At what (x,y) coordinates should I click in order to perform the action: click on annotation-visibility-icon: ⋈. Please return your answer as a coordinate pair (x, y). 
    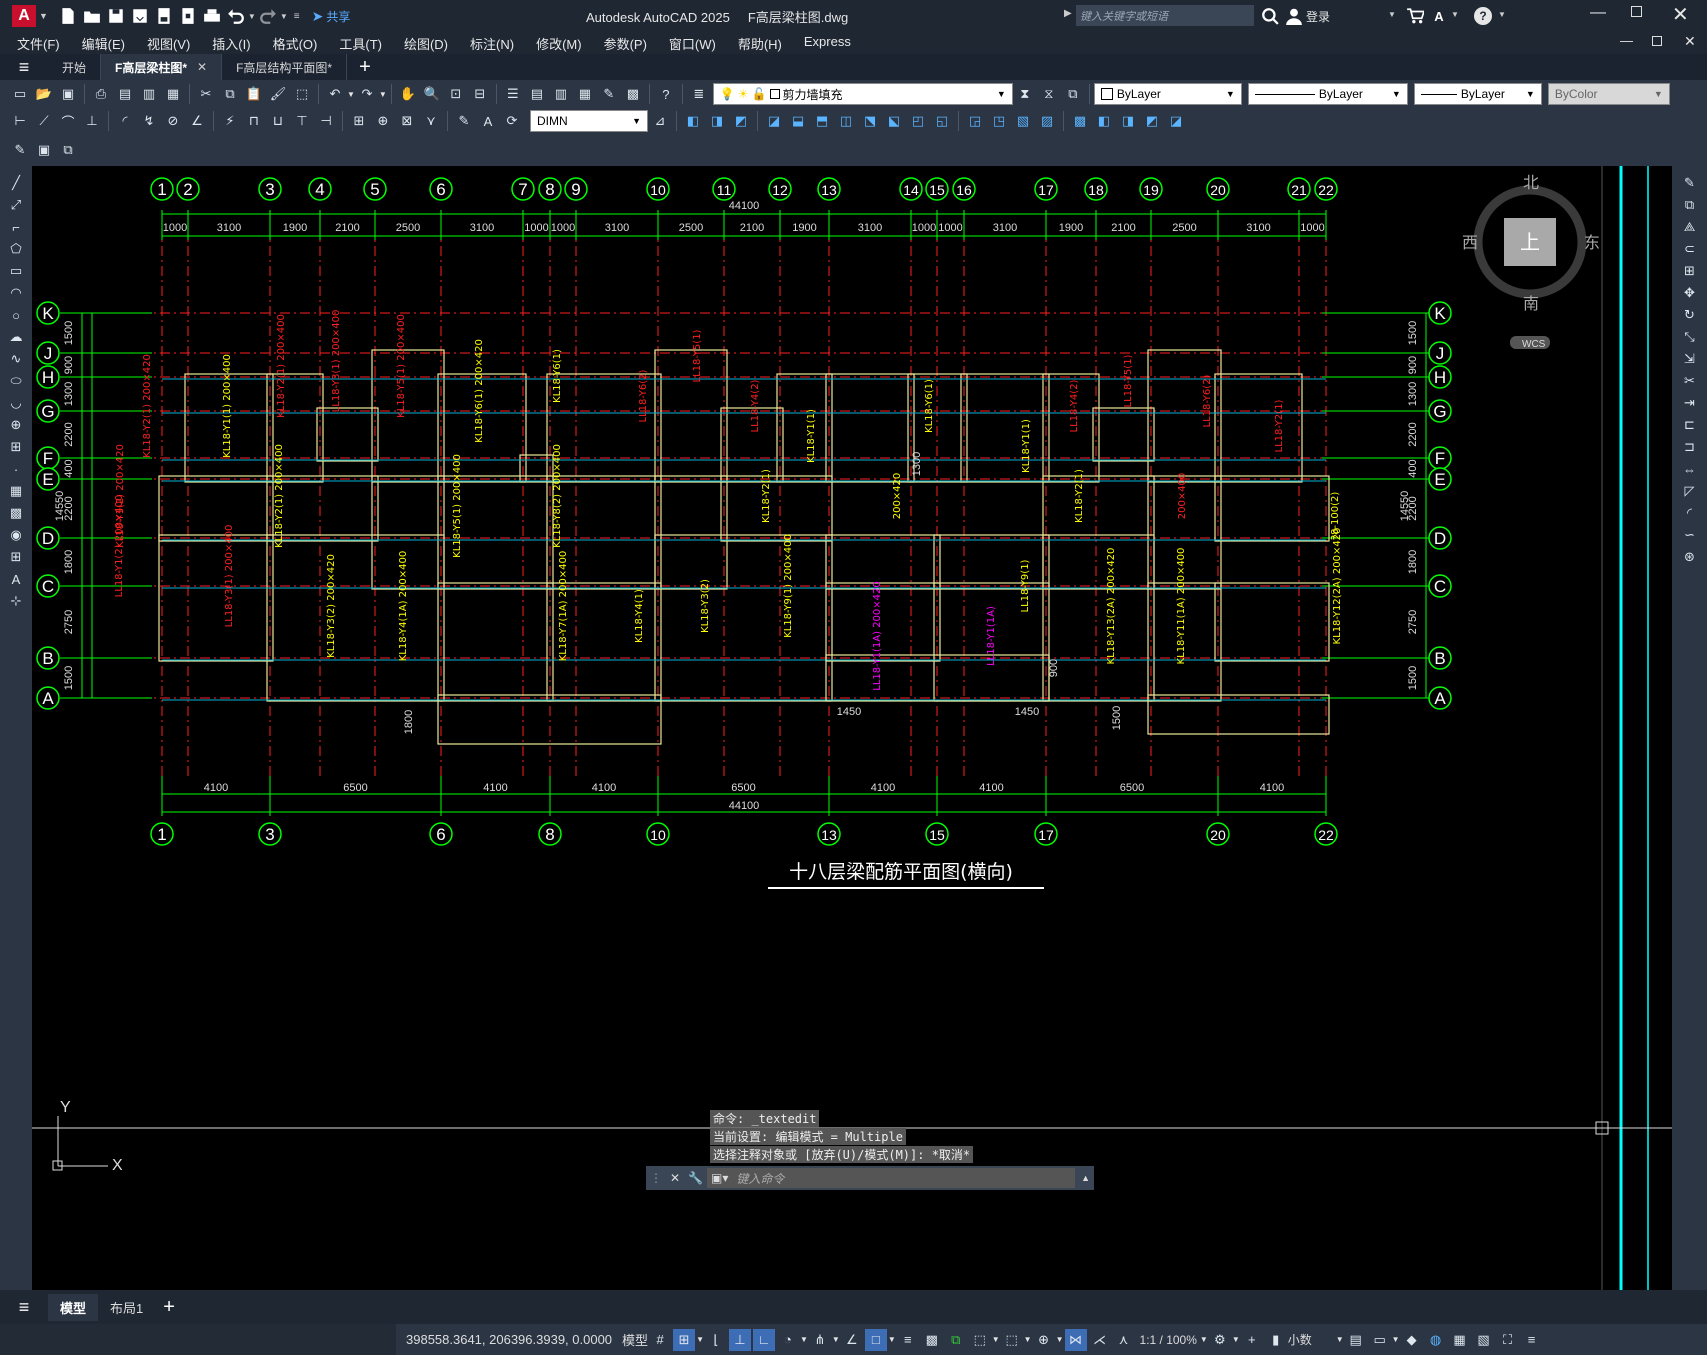
    Looking at the image, I should click on (1075, 1339).